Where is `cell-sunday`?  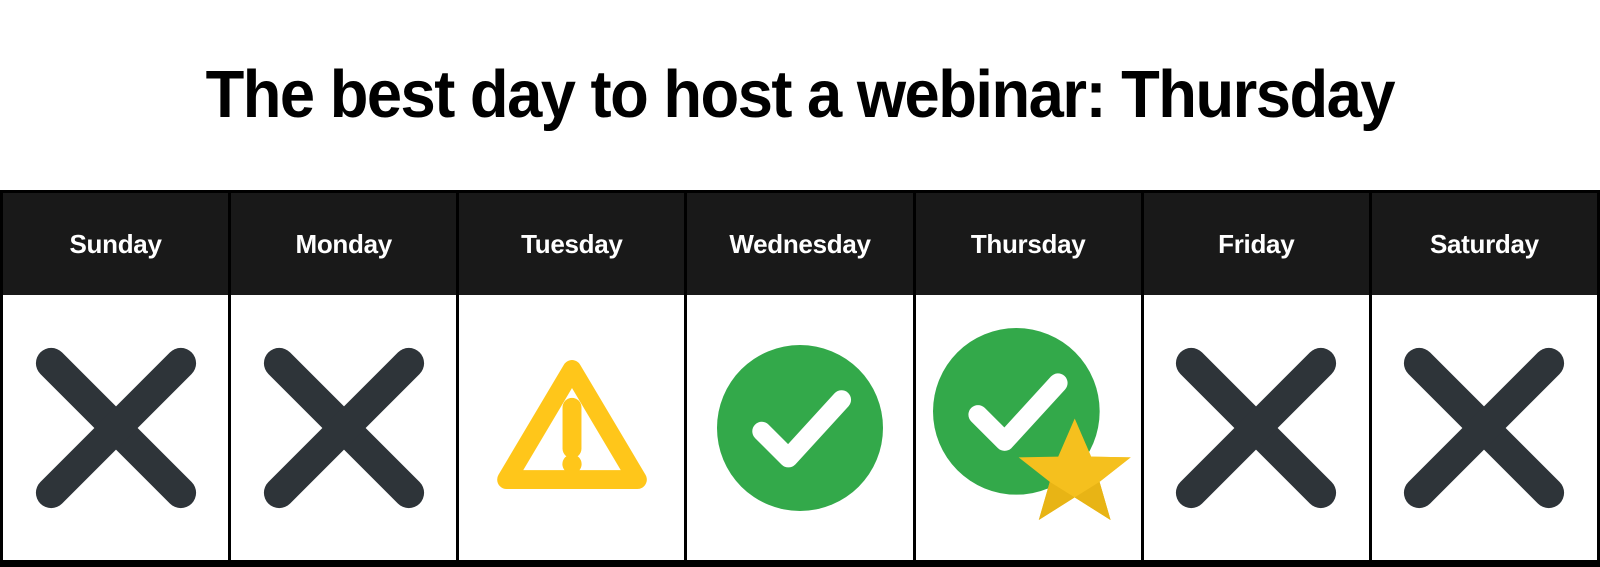
cell-sunday is located at coordinates (117, 427).